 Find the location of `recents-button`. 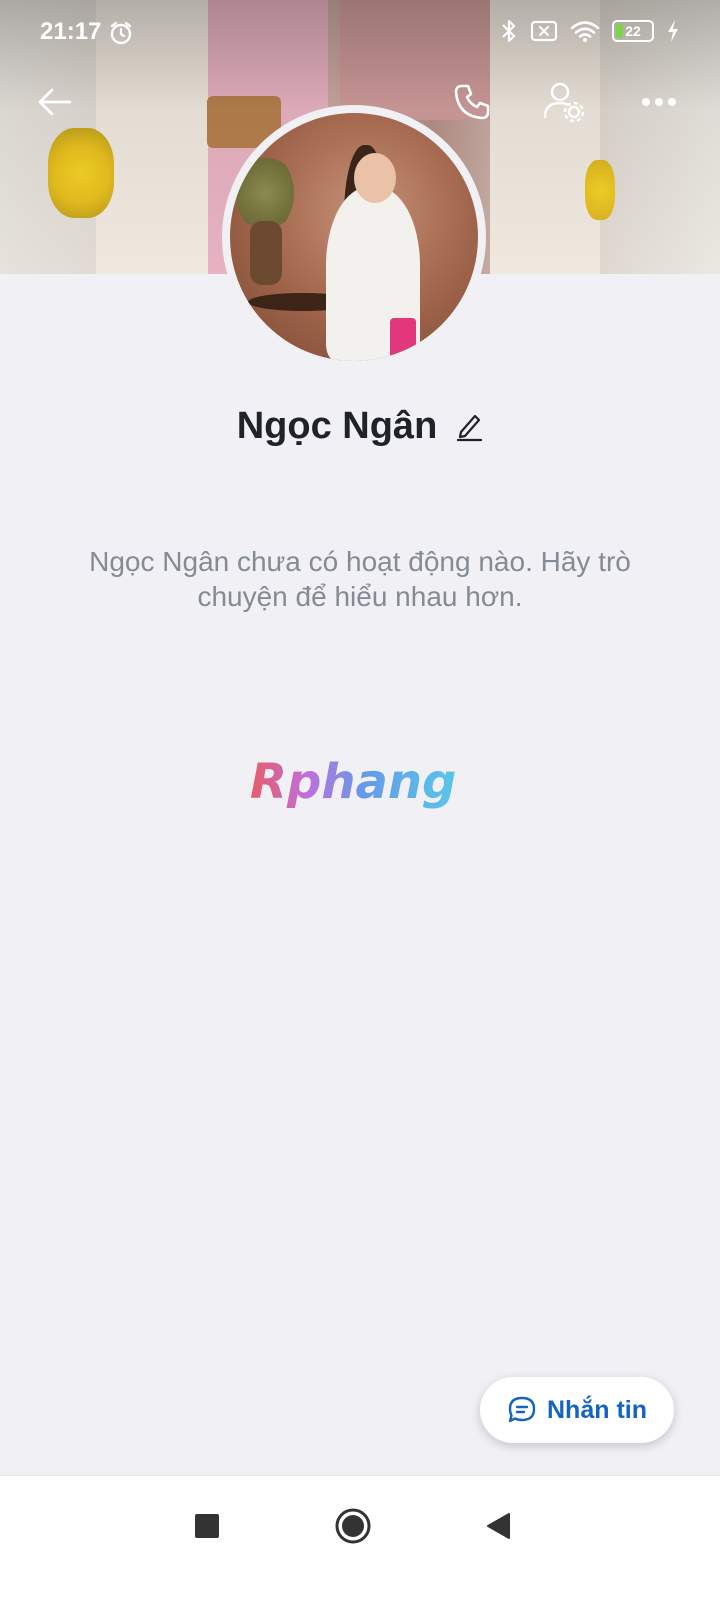

recents-button is located at coordinates (207, 1526).